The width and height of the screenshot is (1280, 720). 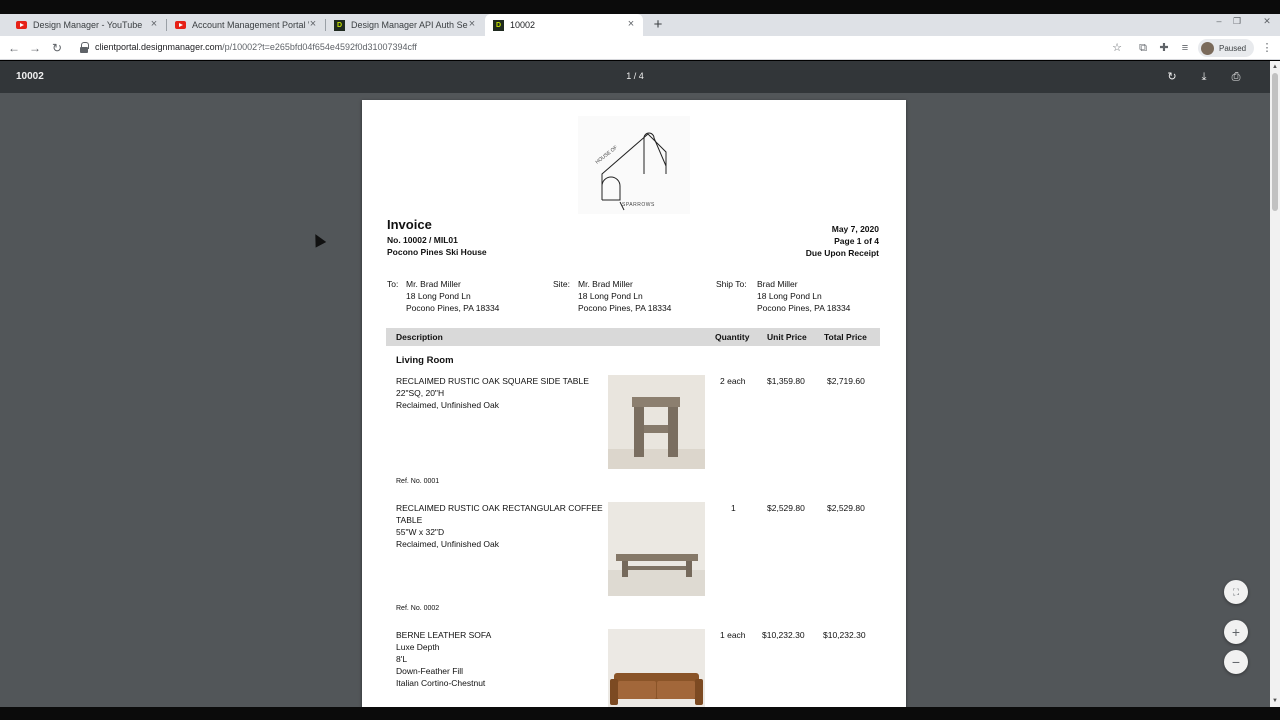 I want to click on screen-top-bar, so click(x=640, y=7).